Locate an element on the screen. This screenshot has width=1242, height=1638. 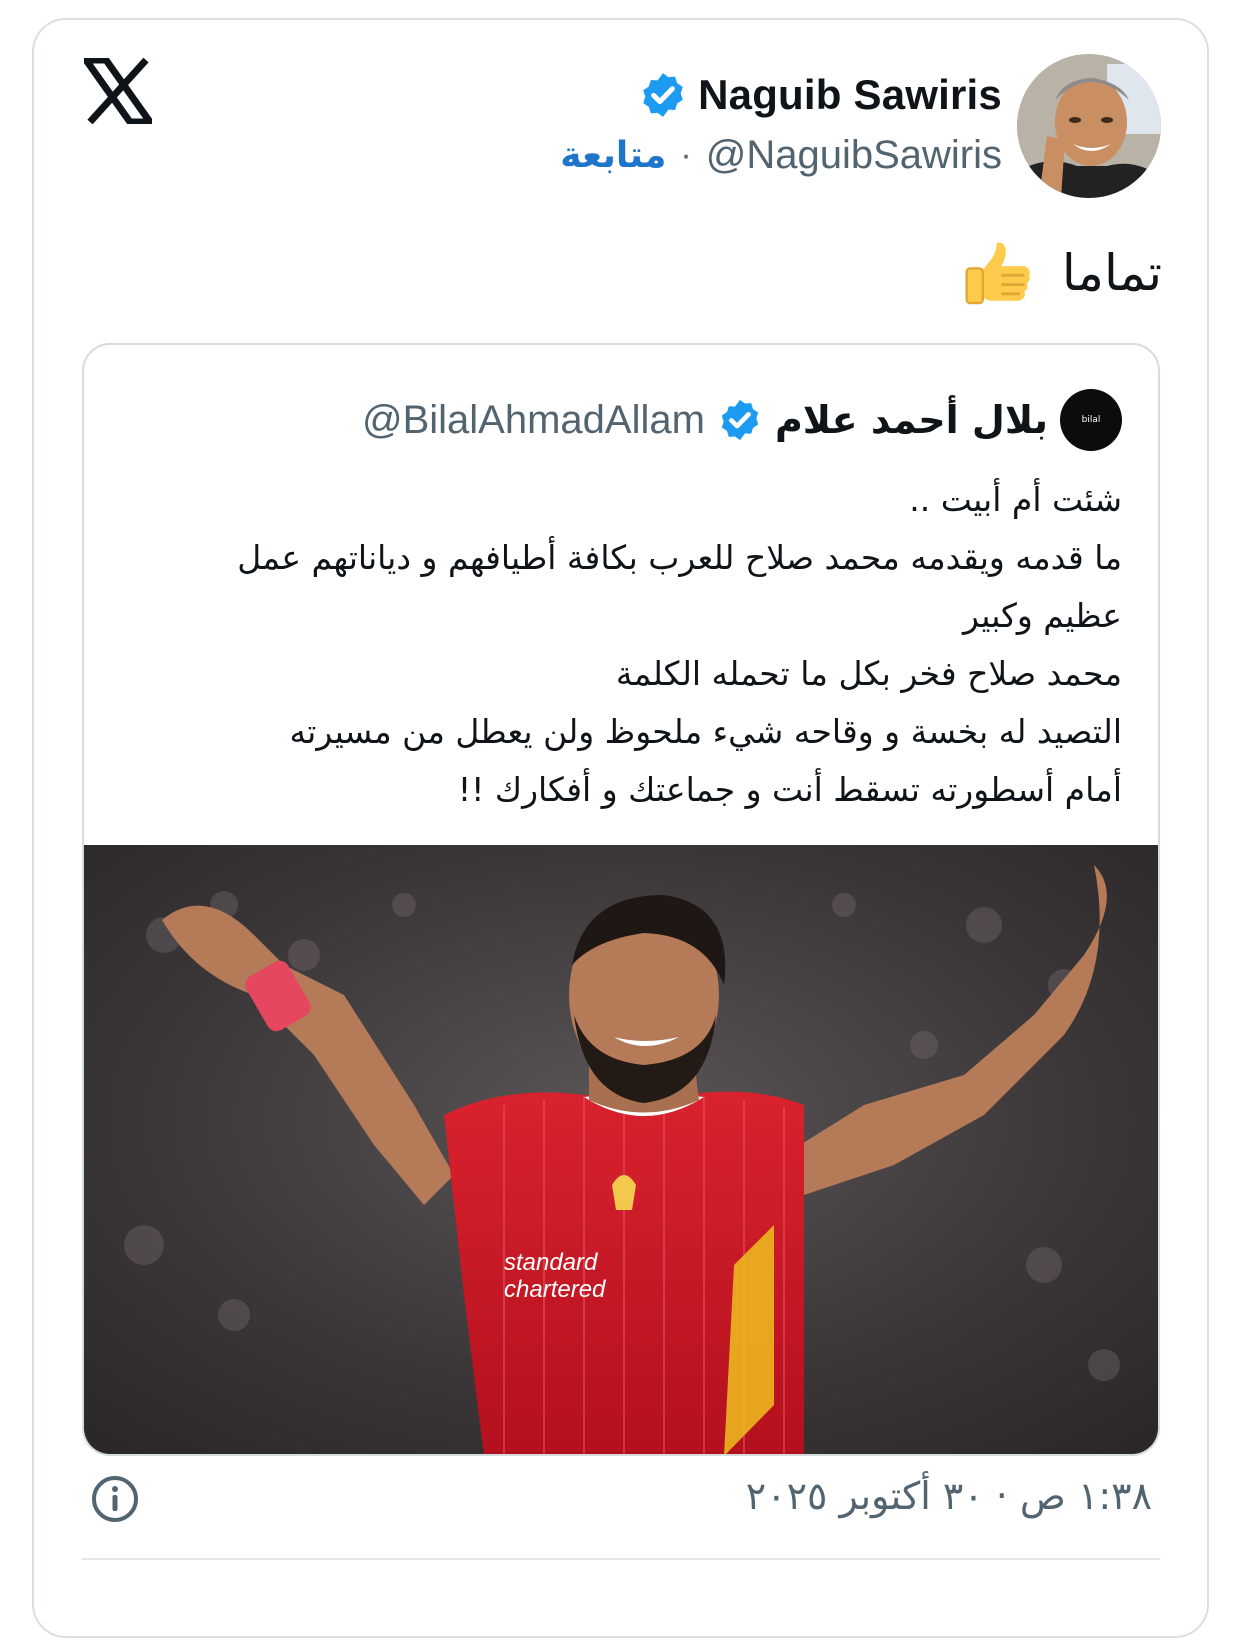
divider is located at coordinates (621, 1559).